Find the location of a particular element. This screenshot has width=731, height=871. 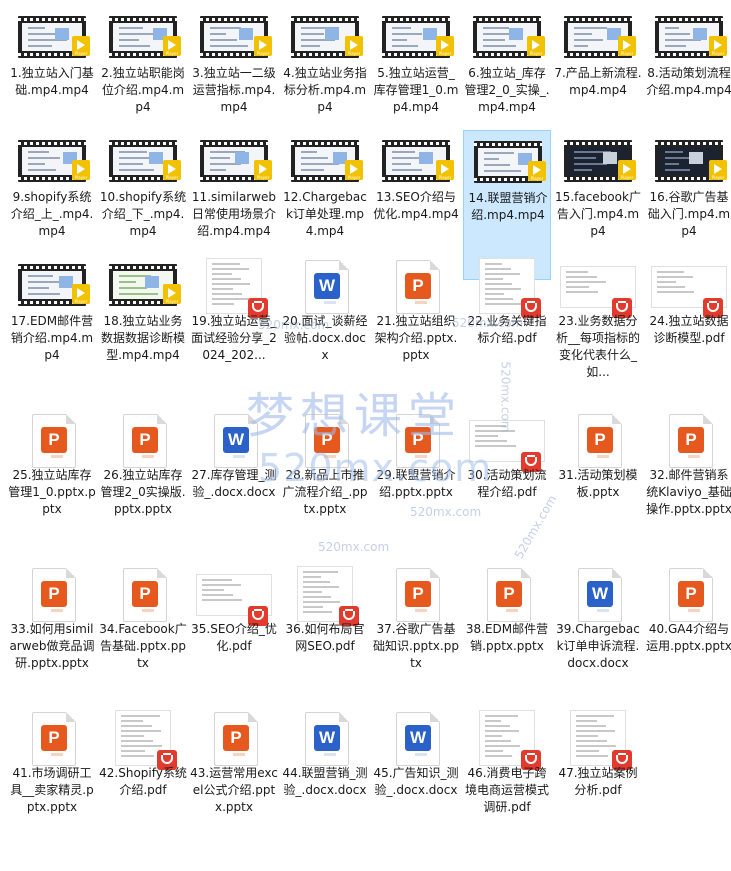

file-item: P 29.联盟营销介绍.pptx.pptx is located at coordinates (416, 483).